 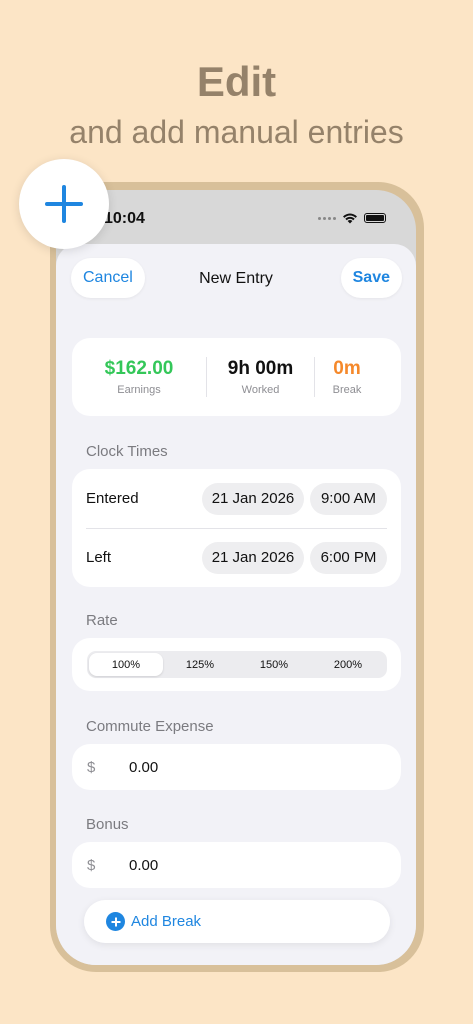 I want to click on rate-option-125: 125%, so click(x=200, y=664).